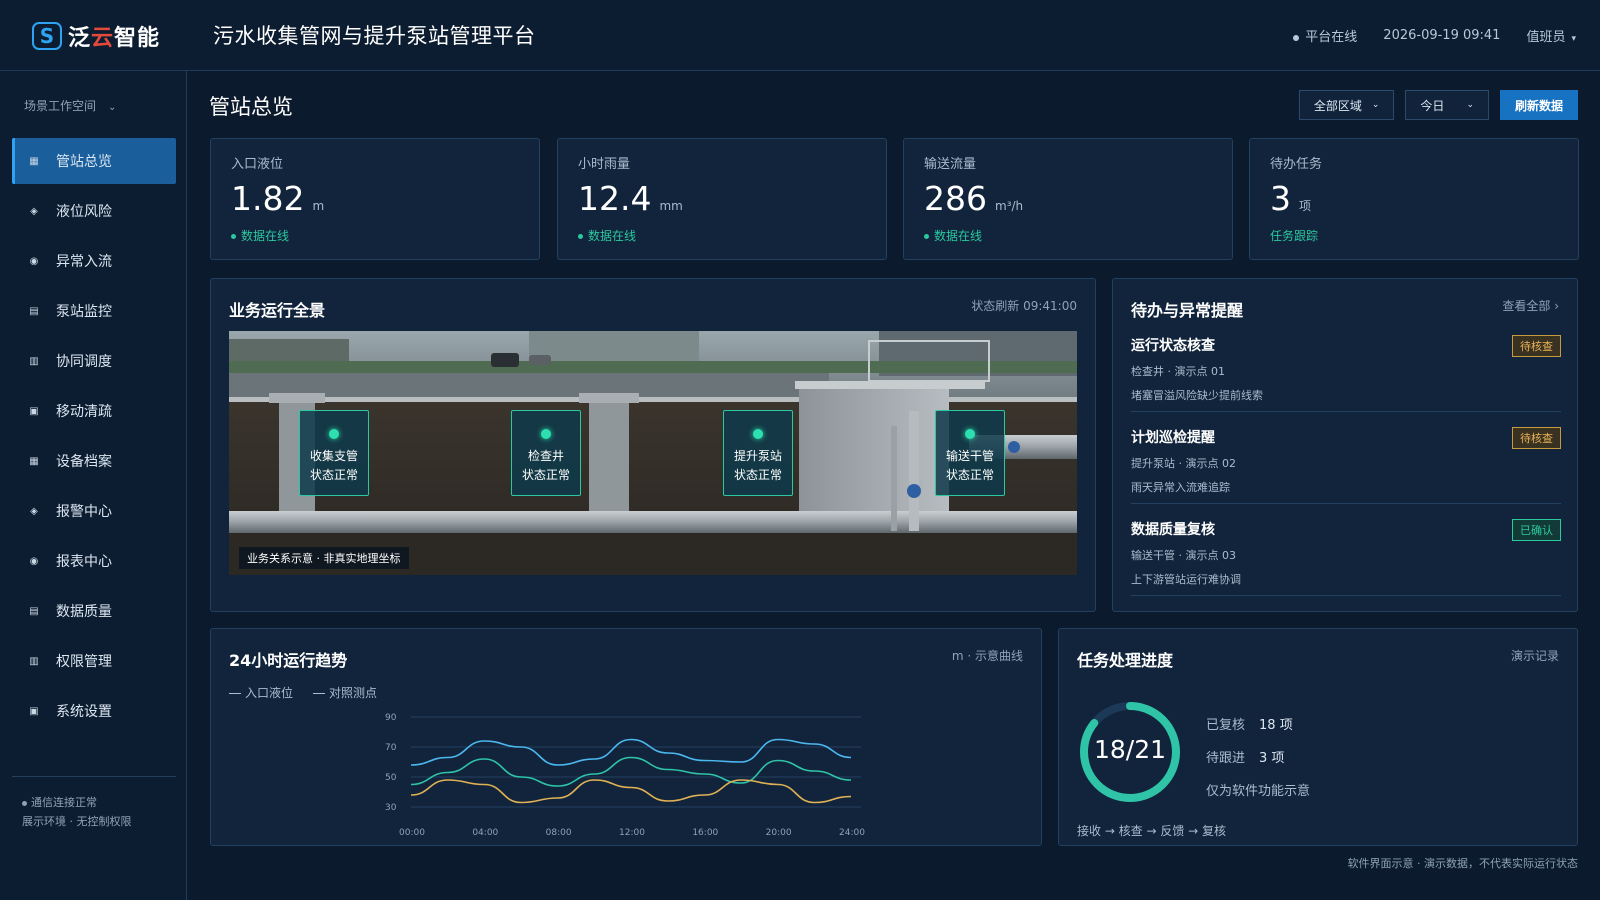 The width and height of the screenshot is (1600, 900). What do you see at coordinates (1346, 369) in the screenshot?
I see `alert-item: 运行状态核查 检查井 · 演示点 01 堵塞冒溢风险缺少提前线索 待核查` at bounding box center [1346, 369].